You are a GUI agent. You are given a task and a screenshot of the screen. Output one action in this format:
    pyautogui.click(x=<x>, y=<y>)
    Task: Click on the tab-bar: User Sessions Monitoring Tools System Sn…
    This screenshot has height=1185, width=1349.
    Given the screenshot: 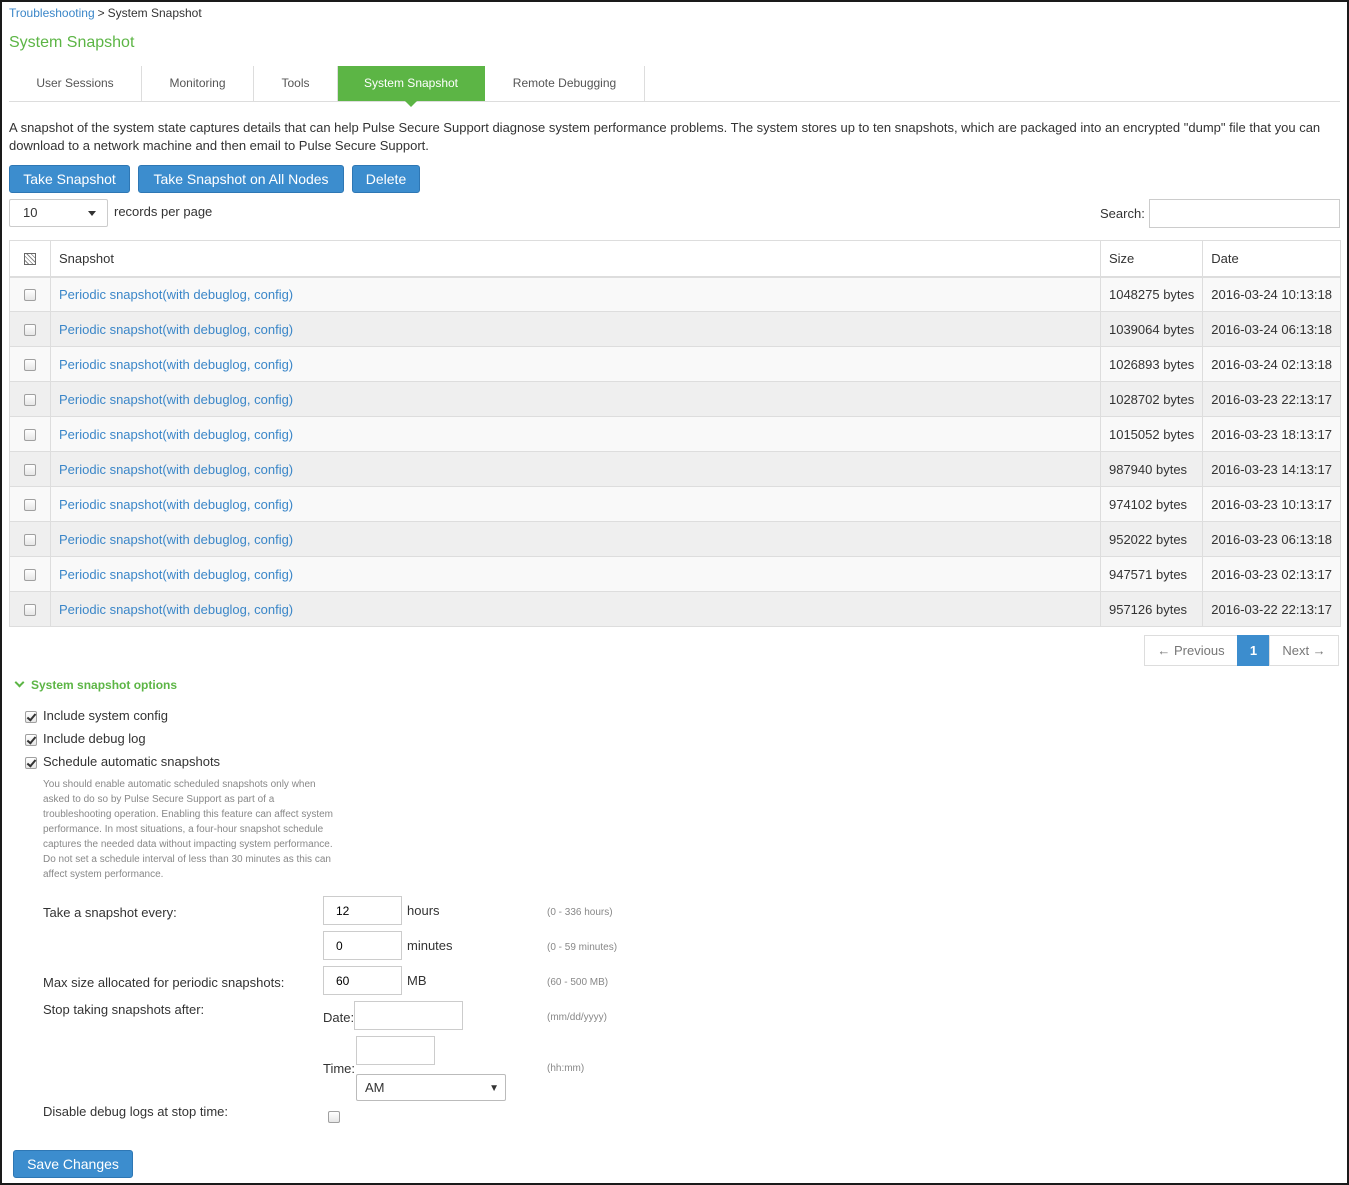 What is the action you would take?
    pyautogui.click(x=674, y=86)
    